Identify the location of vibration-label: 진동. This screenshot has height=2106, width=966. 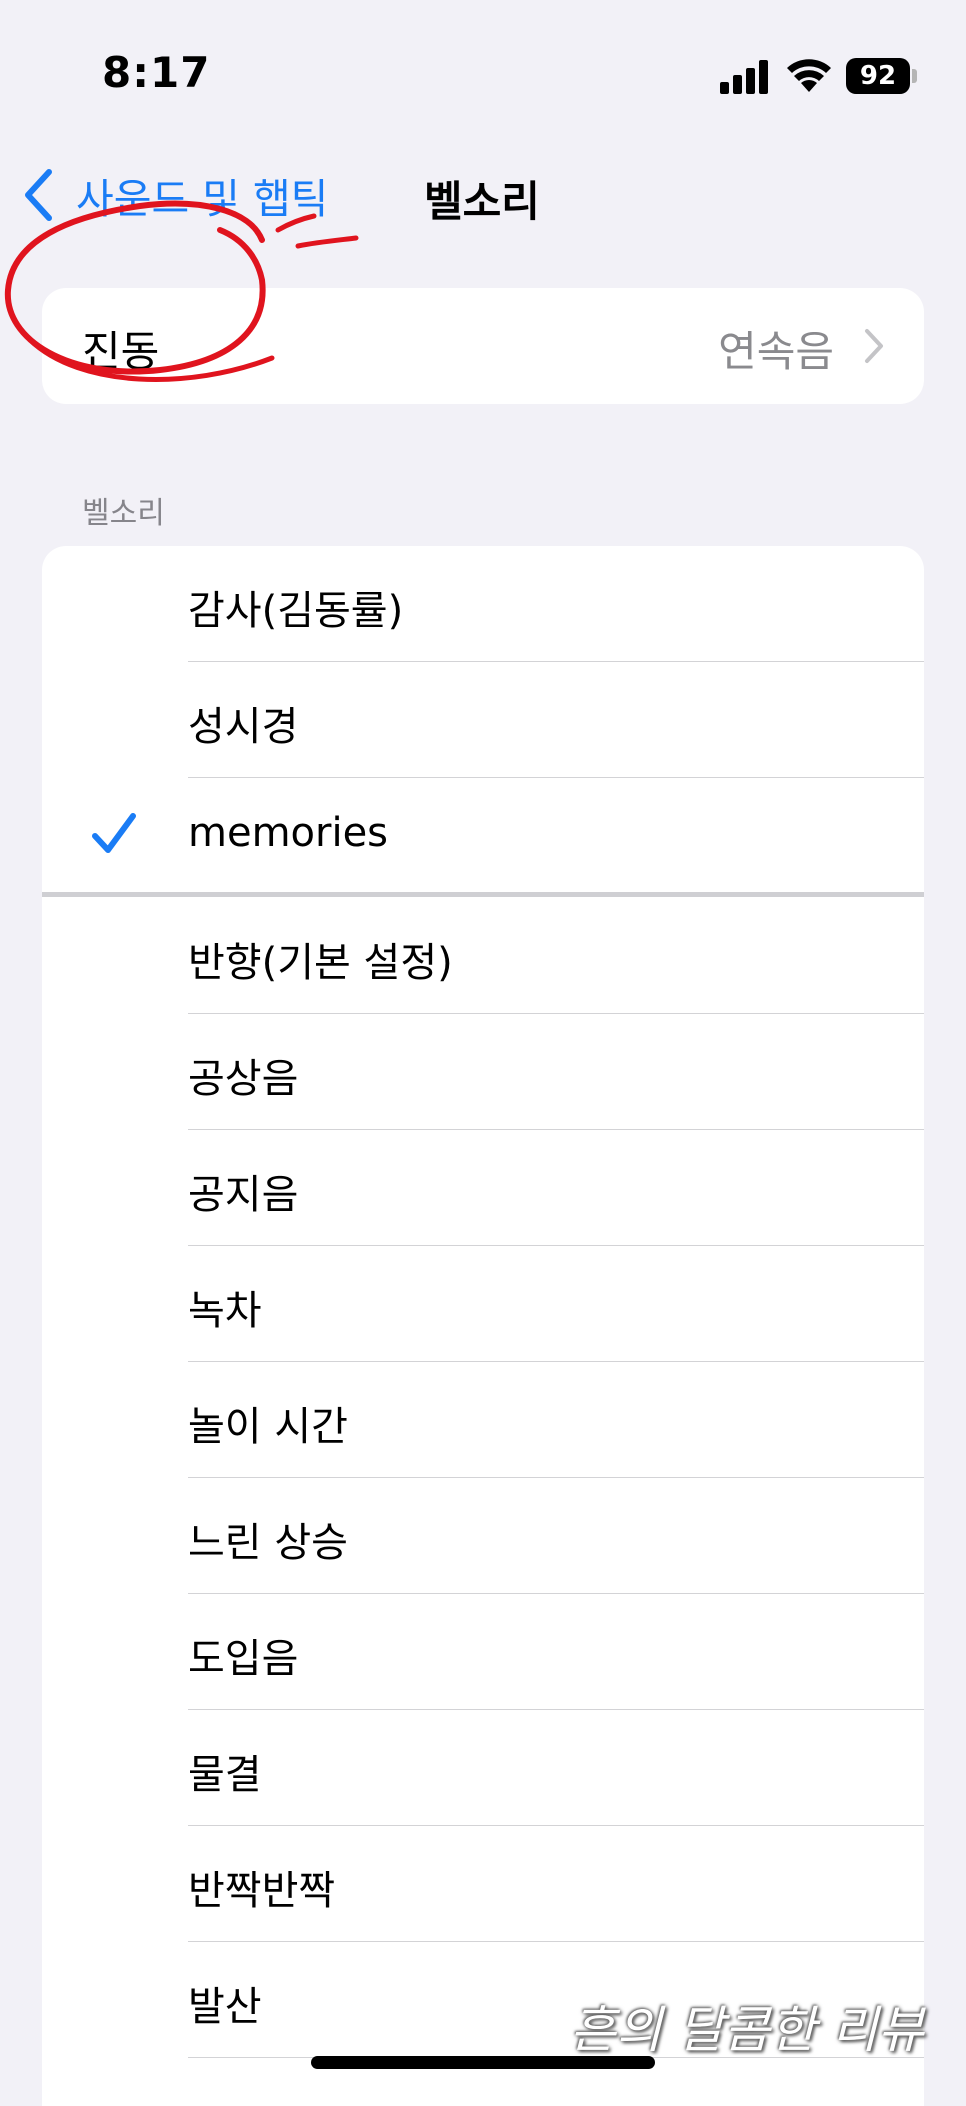
(121, 351).